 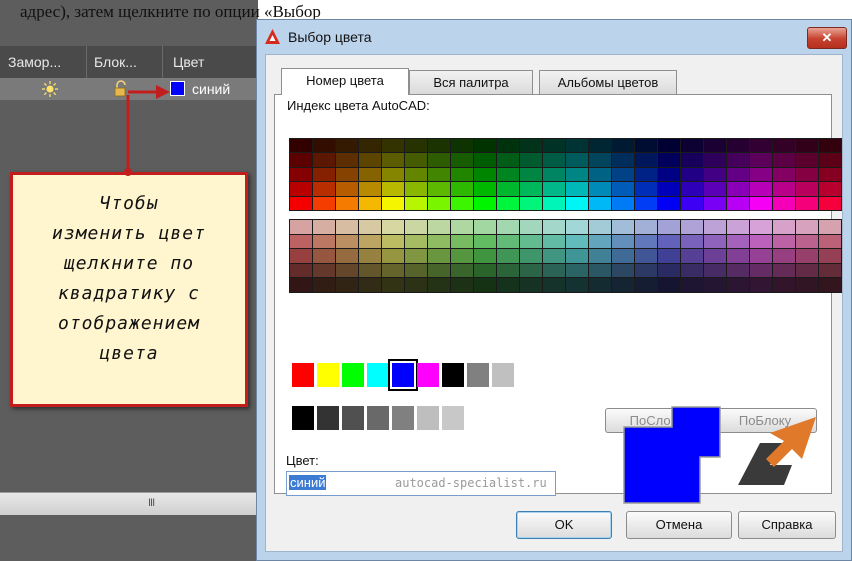 I want to click on close-button: ✕, so click(x=827, y=38).